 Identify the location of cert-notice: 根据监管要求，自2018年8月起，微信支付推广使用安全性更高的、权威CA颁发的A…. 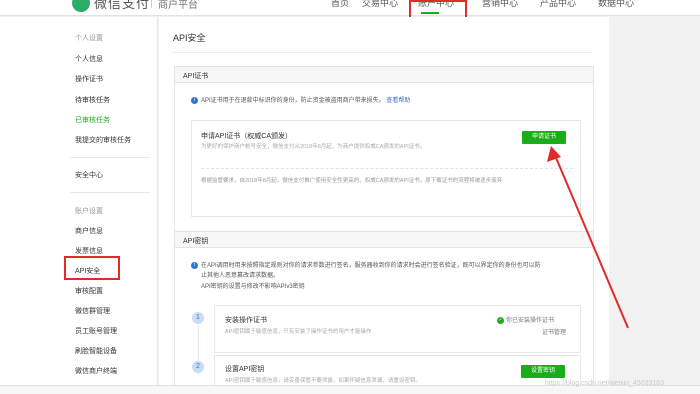
(352, 181).